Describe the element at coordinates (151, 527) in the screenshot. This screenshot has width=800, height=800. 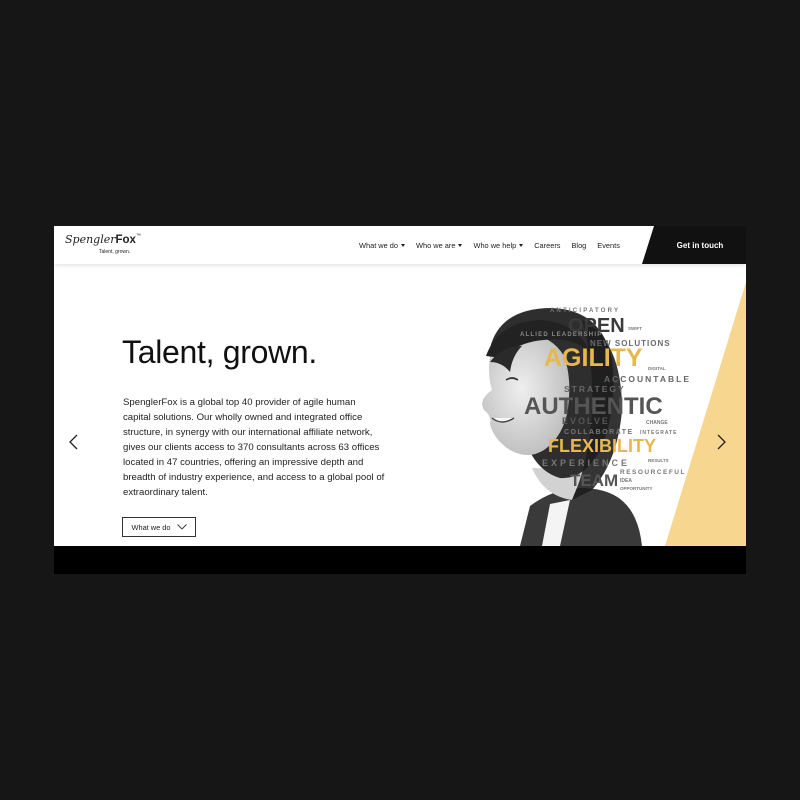
I see `what-we-do-button-label: What we do` at that location.